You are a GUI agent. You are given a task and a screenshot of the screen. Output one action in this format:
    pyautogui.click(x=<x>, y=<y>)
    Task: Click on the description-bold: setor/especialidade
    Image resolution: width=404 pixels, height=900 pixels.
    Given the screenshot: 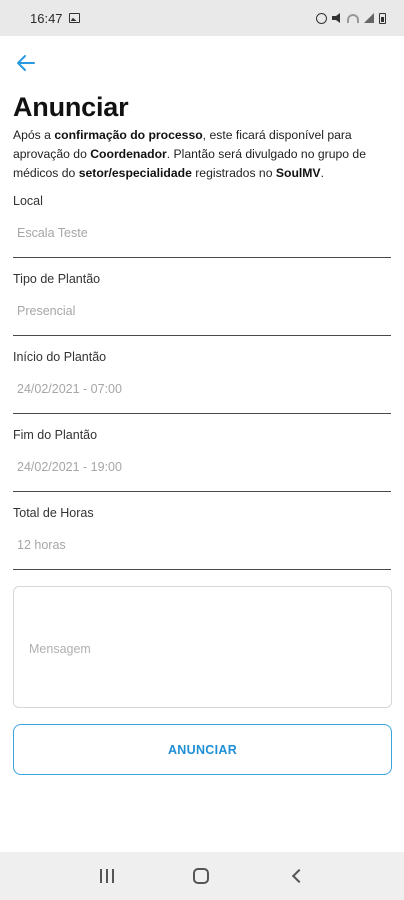 What is the action you would take?
    pyautogui.click(x=135, y=173)
    